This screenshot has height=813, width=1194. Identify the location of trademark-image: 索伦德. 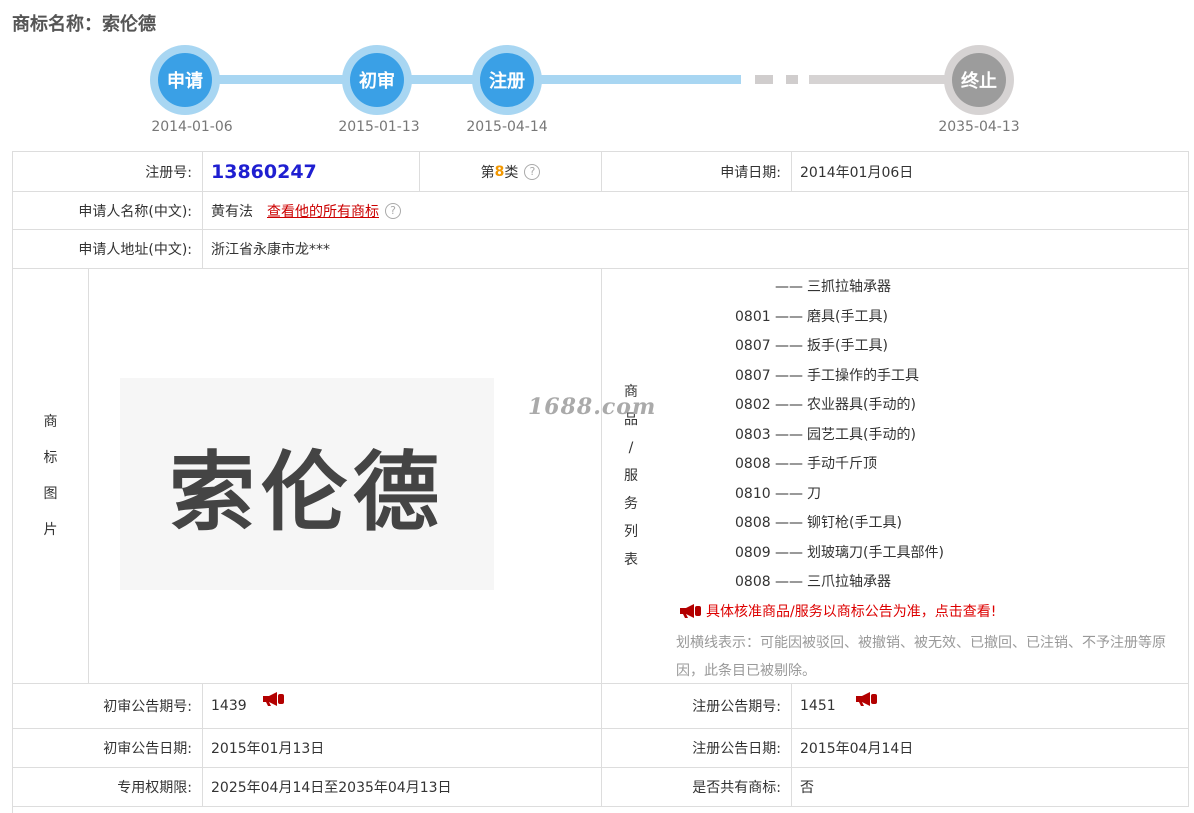
(307, 484).